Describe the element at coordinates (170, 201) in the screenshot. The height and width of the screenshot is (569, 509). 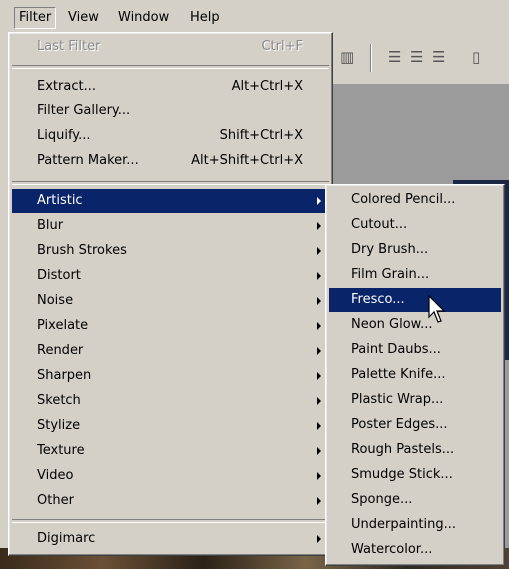
I see `menu-item-artistic: Artistic` at that location.